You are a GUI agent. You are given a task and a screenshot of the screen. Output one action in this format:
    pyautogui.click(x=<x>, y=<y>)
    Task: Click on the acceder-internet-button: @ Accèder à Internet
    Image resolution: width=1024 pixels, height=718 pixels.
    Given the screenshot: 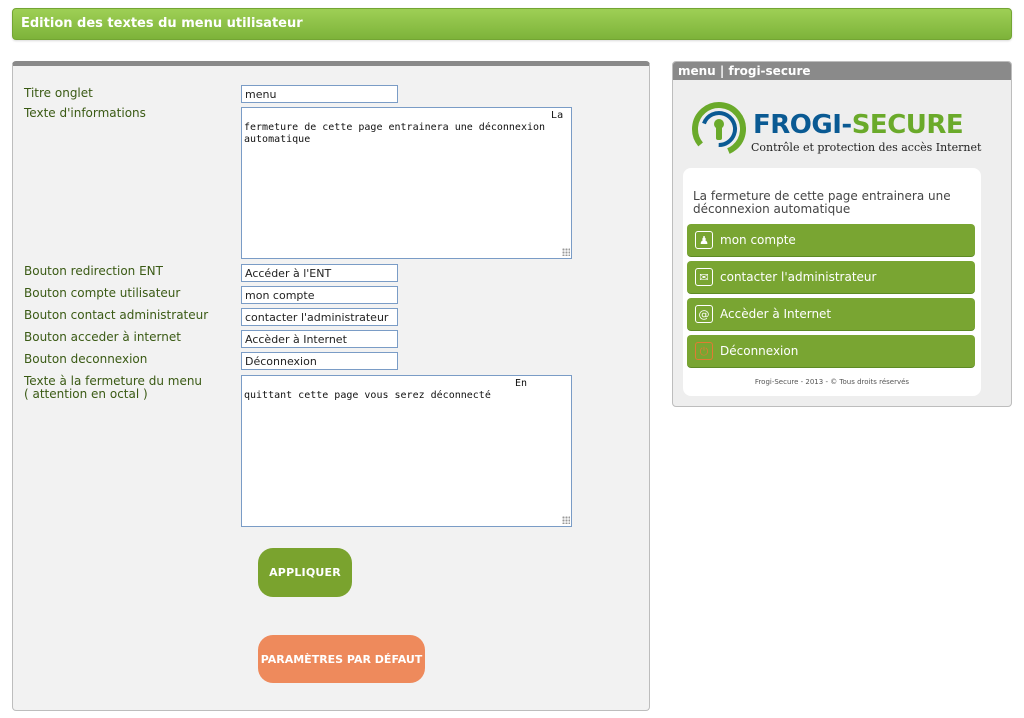 What is the action you would take?
    pyautogui.click(x=831, y=314)
    